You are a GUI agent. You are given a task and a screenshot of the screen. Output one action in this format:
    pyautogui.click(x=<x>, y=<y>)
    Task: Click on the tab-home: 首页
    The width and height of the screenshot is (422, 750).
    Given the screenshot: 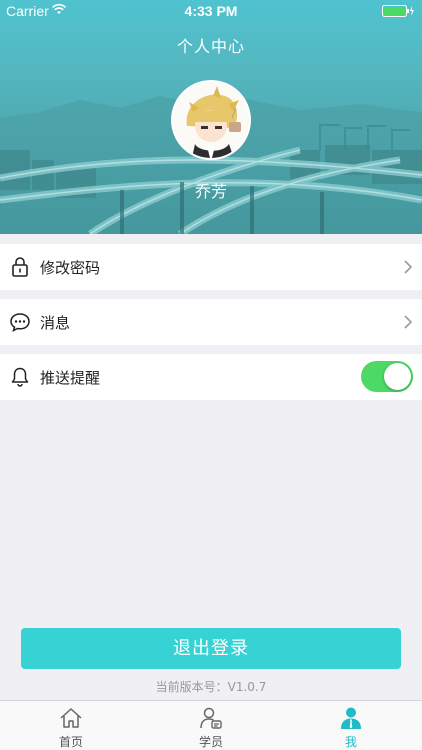 What is the action you would take?
    pyautogui.click(x=71, y=725)
    